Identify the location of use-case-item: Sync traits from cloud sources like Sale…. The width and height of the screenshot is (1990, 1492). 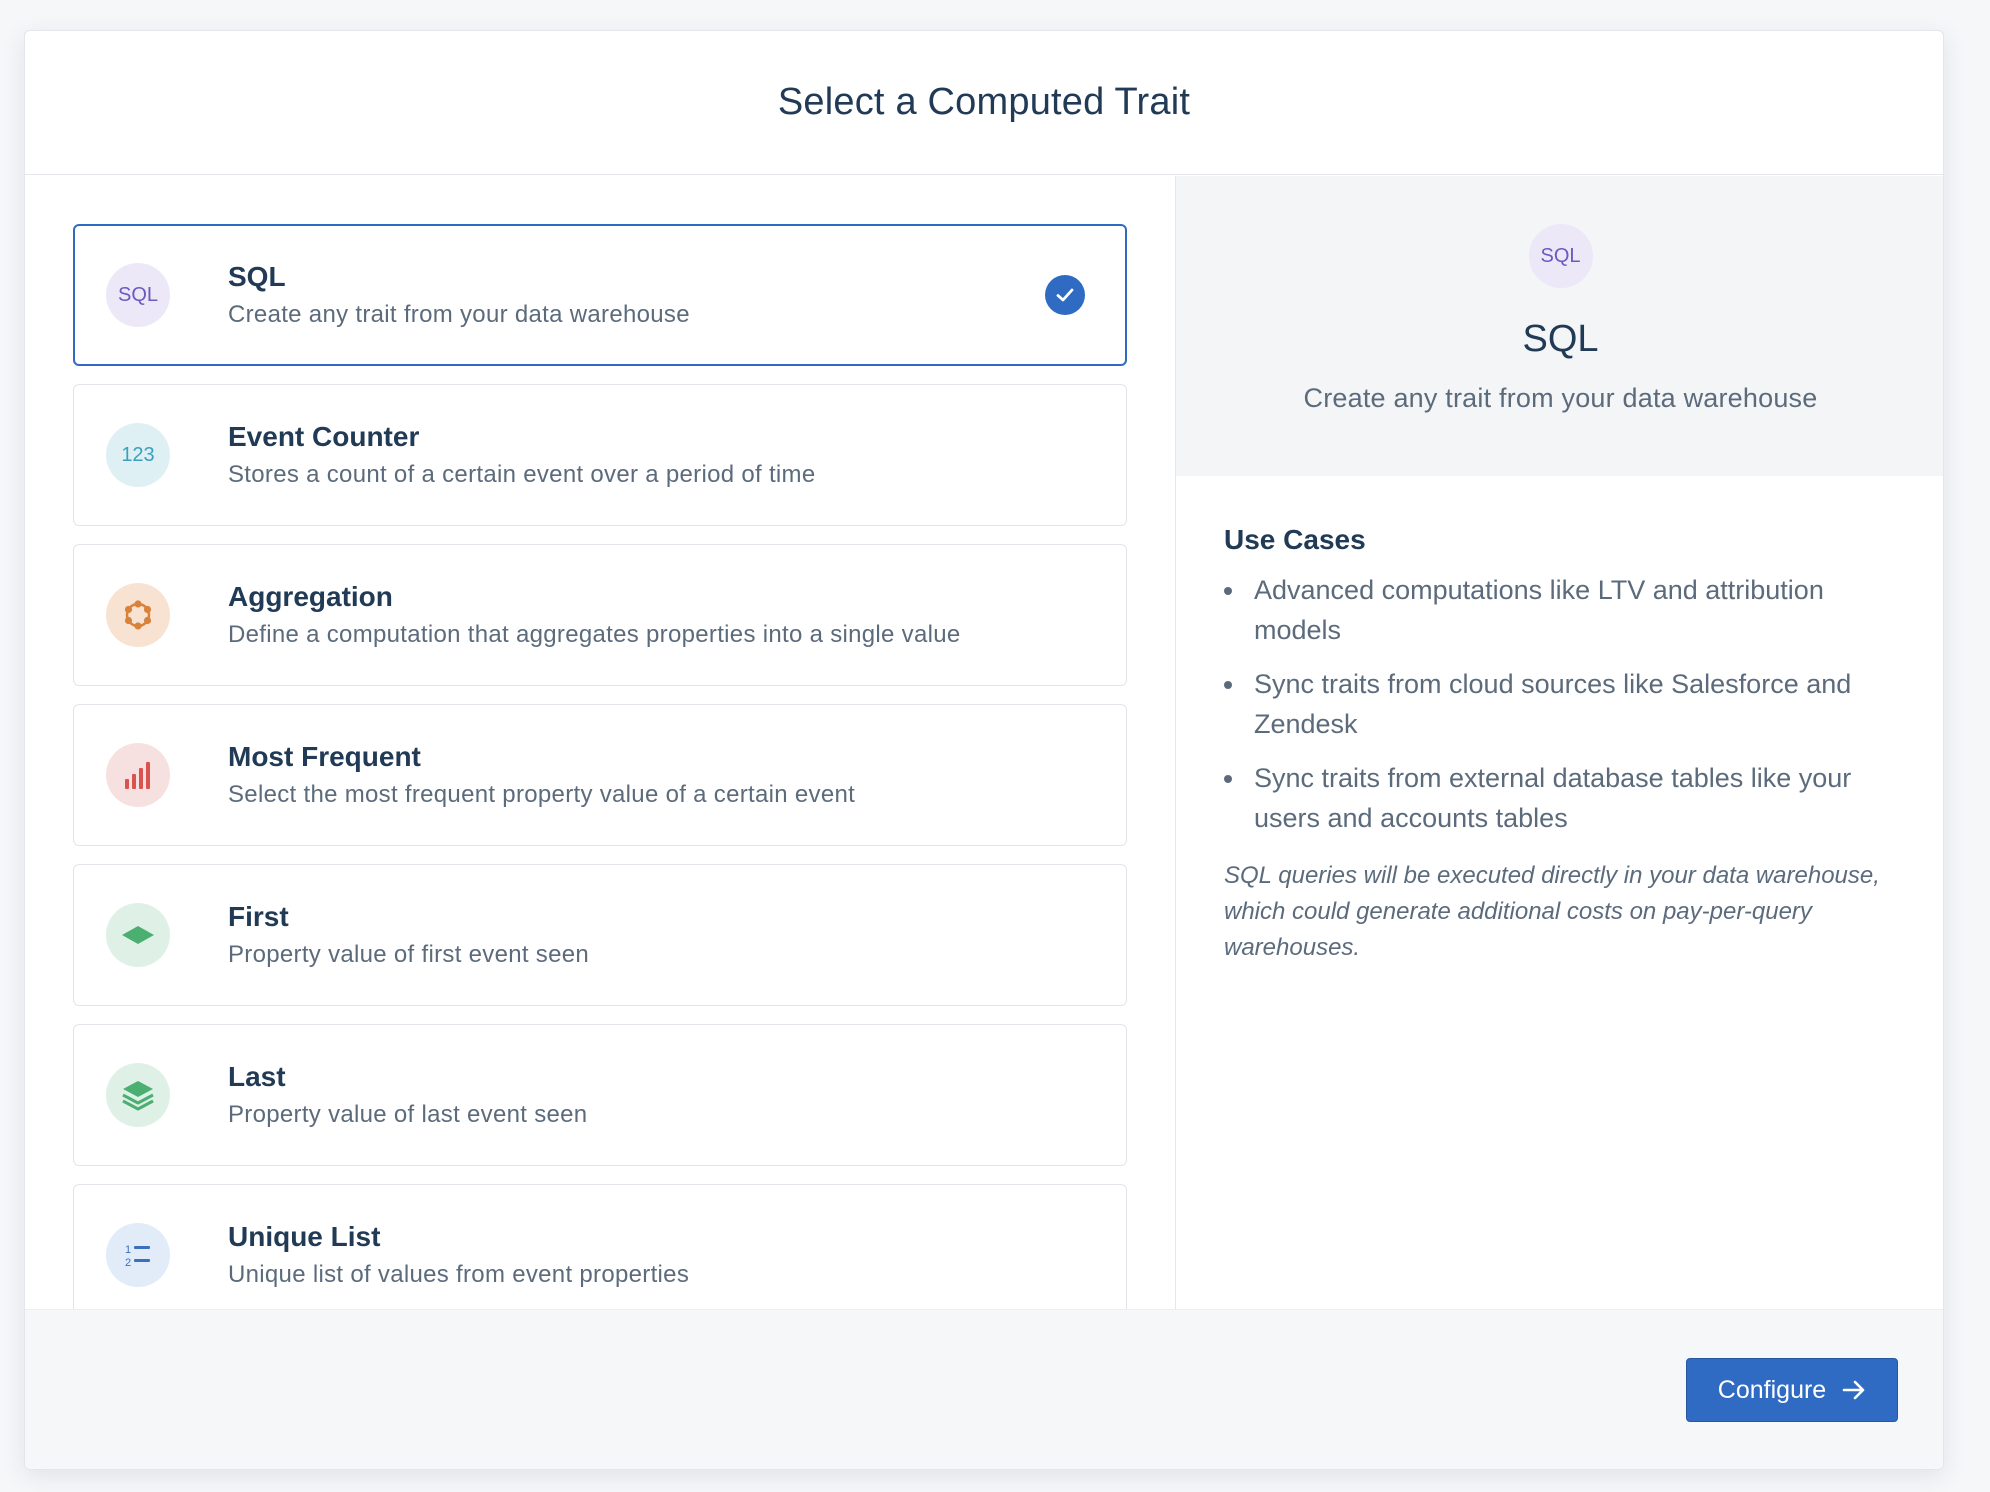
(1560, 704).